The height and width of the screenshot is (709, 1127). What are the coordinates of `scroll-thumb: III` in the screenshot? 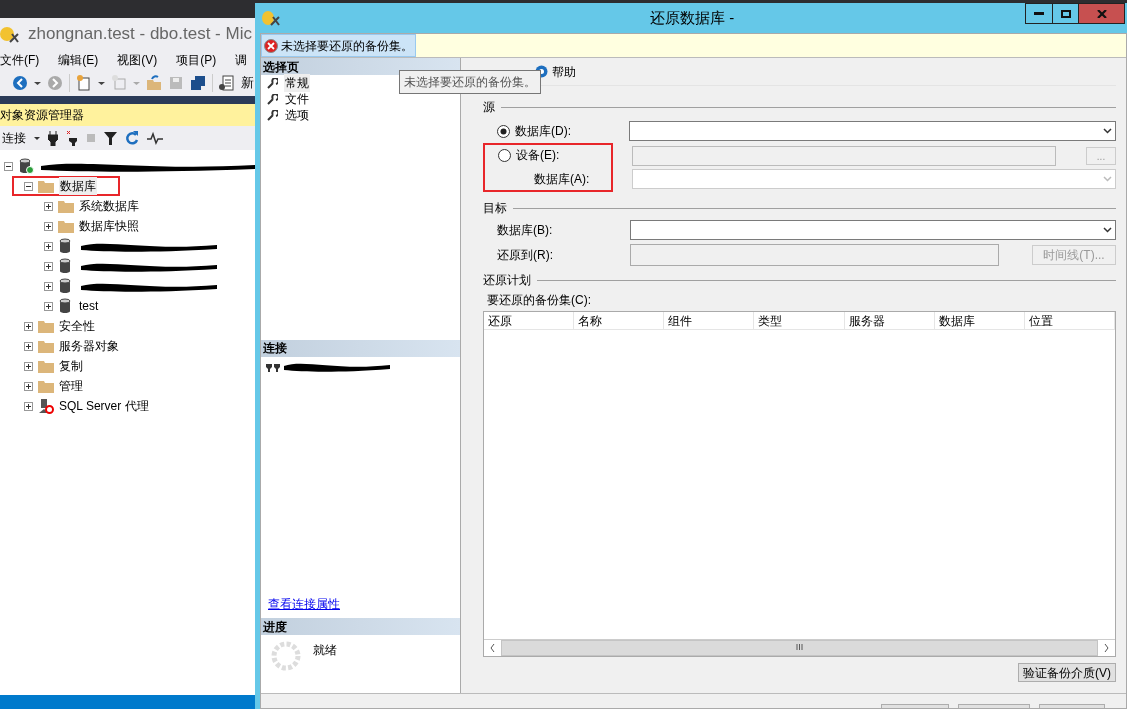 It's located at (799, 648).